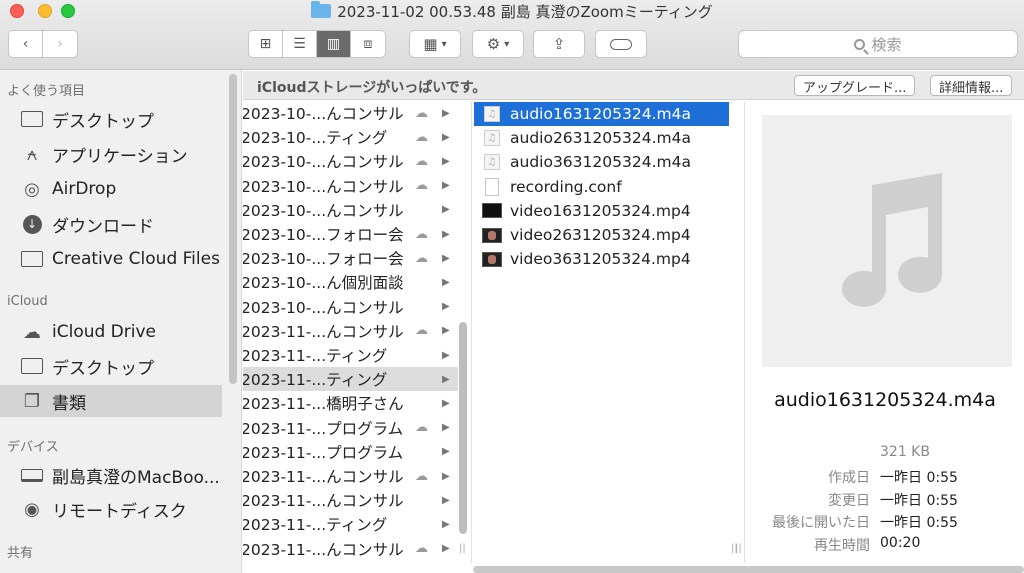 This screenshot has width=1024, height=573. I want to click on sidebar-item-airdrop: ◎ AirDrop, so click(111, 189).